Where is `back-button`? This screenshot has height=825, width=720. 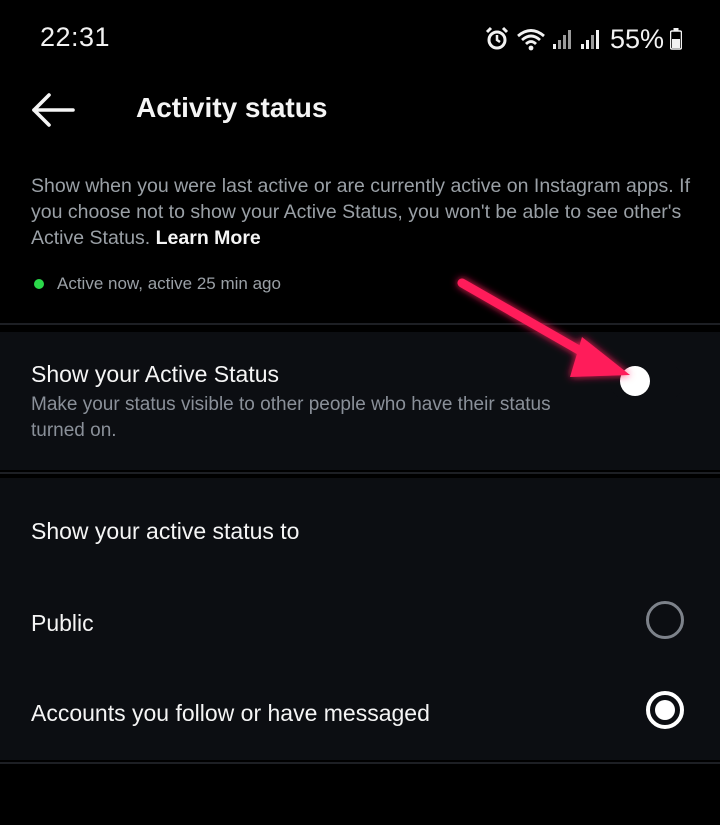
back-button is located at coordinates (53, 110).